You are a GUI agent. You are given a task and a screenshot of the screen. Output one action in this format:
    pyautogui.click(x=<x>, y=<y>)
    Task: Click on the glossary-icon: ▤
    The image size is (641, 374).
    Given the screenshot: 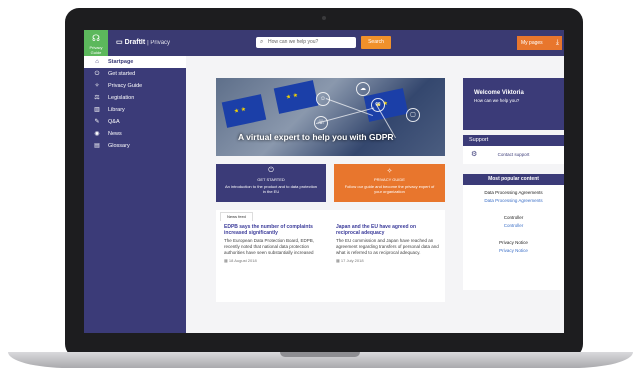 What is the action you would take?
    pyautogui.click(x=97, y=146)
    